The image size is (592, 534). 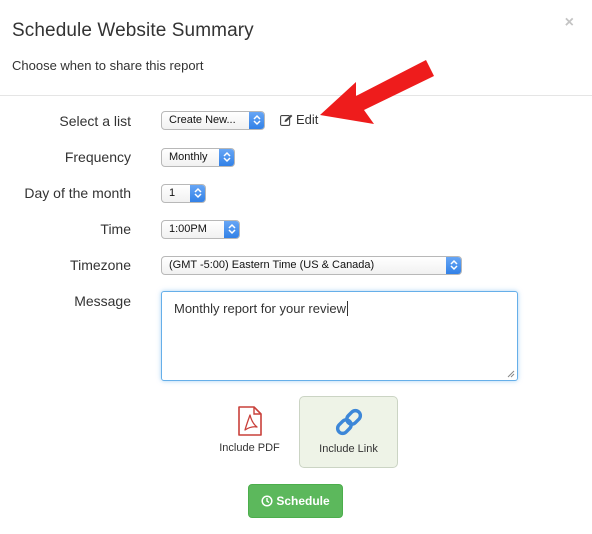 What do you see at coordinates (348, 422) in the screenshot?
I see `chain-link-icon` at bounding box center [348, 422].